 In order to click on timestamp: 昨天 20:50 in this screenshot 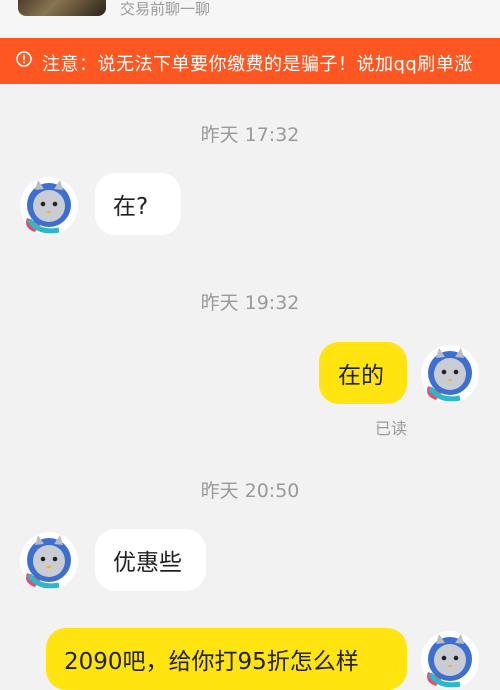, I will do `click(250, 491)`.